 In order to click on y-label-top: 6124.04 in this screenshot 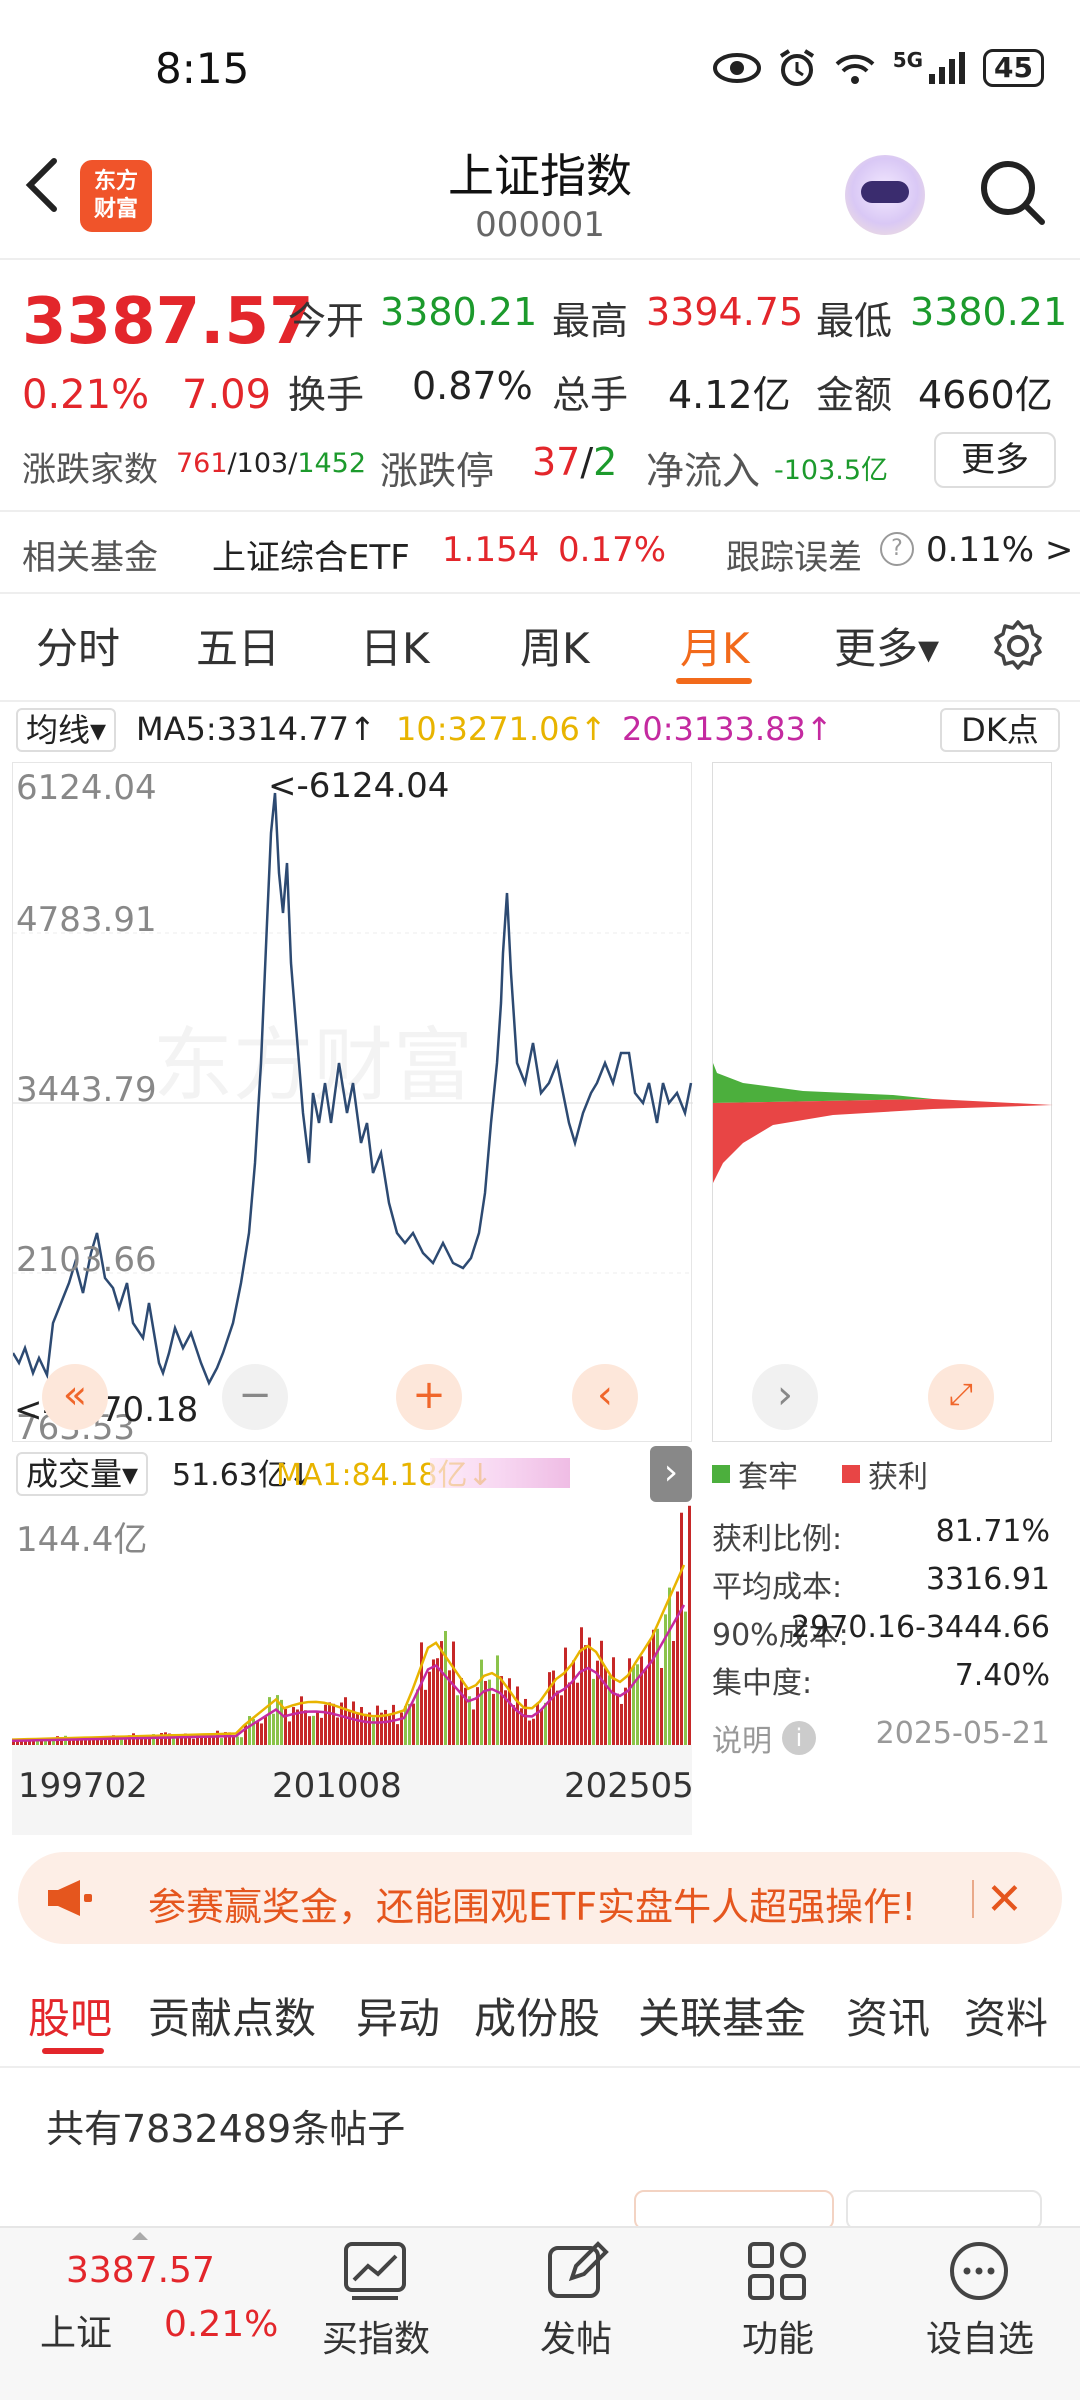, I will do `click(86, 788)`.